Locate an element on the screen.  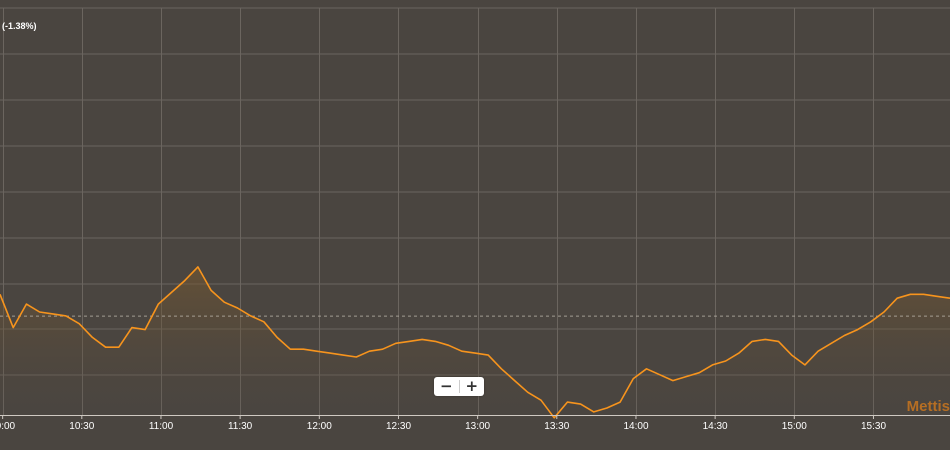
zoom-out-button: − is located at coordinates (446, 386).